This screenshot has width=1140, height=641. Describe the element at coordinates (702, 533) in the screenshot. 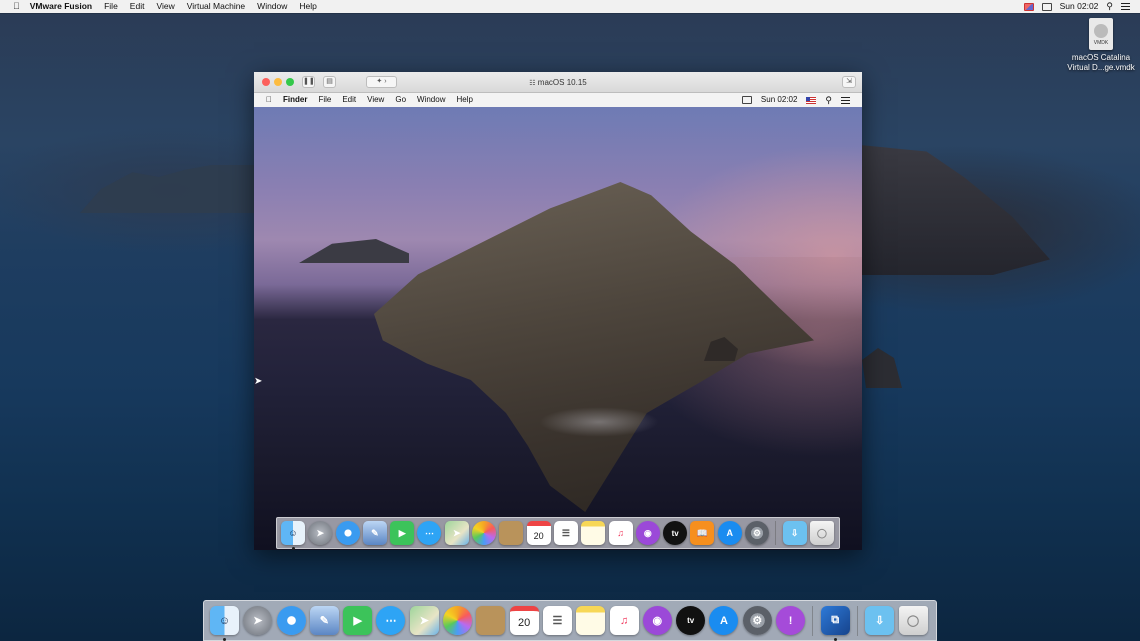

I see `books-icon: 📖` at that location.